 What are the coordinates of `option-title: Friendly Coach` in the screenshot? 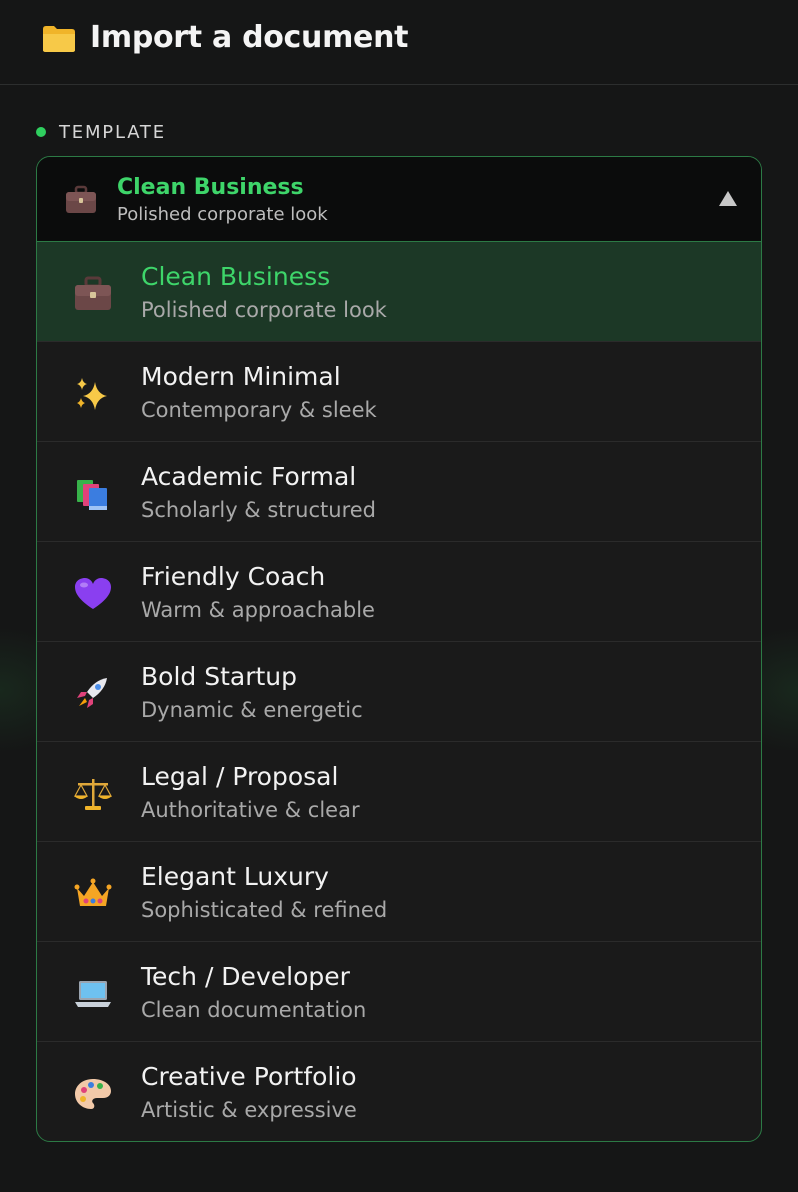 It's located at (233, 576).